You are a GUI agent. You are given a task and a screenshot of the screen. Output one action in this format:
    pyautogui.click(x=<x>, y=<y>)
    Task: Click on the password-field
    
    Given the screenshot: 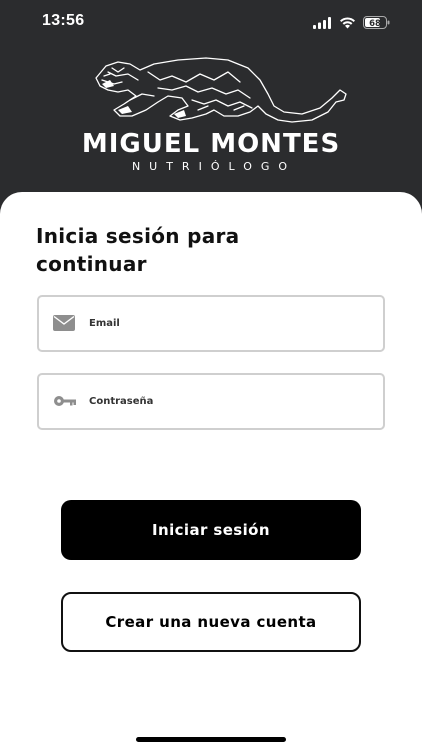 What is the action you would take?
    pyautogui.click(x=211, y=401)
    